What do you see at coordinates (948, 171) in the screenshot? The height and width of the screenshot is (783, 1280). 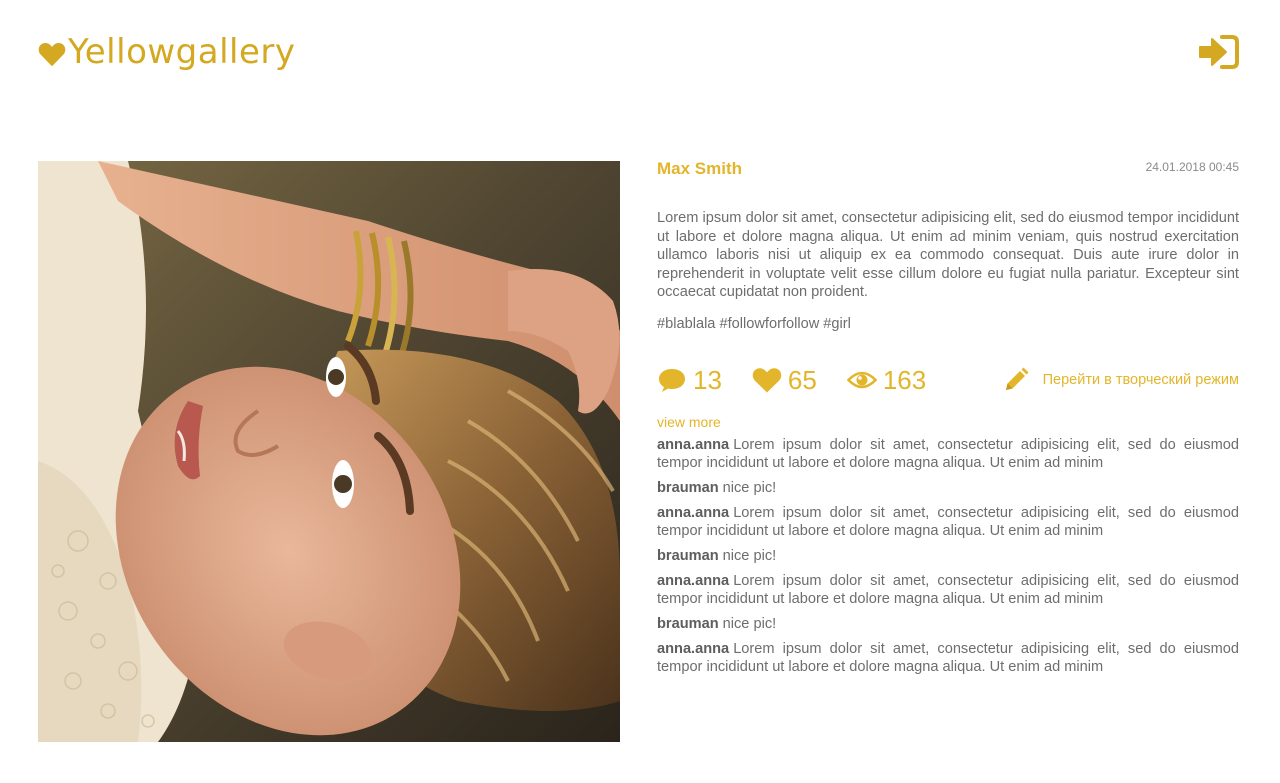 I see `post-header: Max Smith 24.01.2018 00:45` at bounding box center [948, 171].